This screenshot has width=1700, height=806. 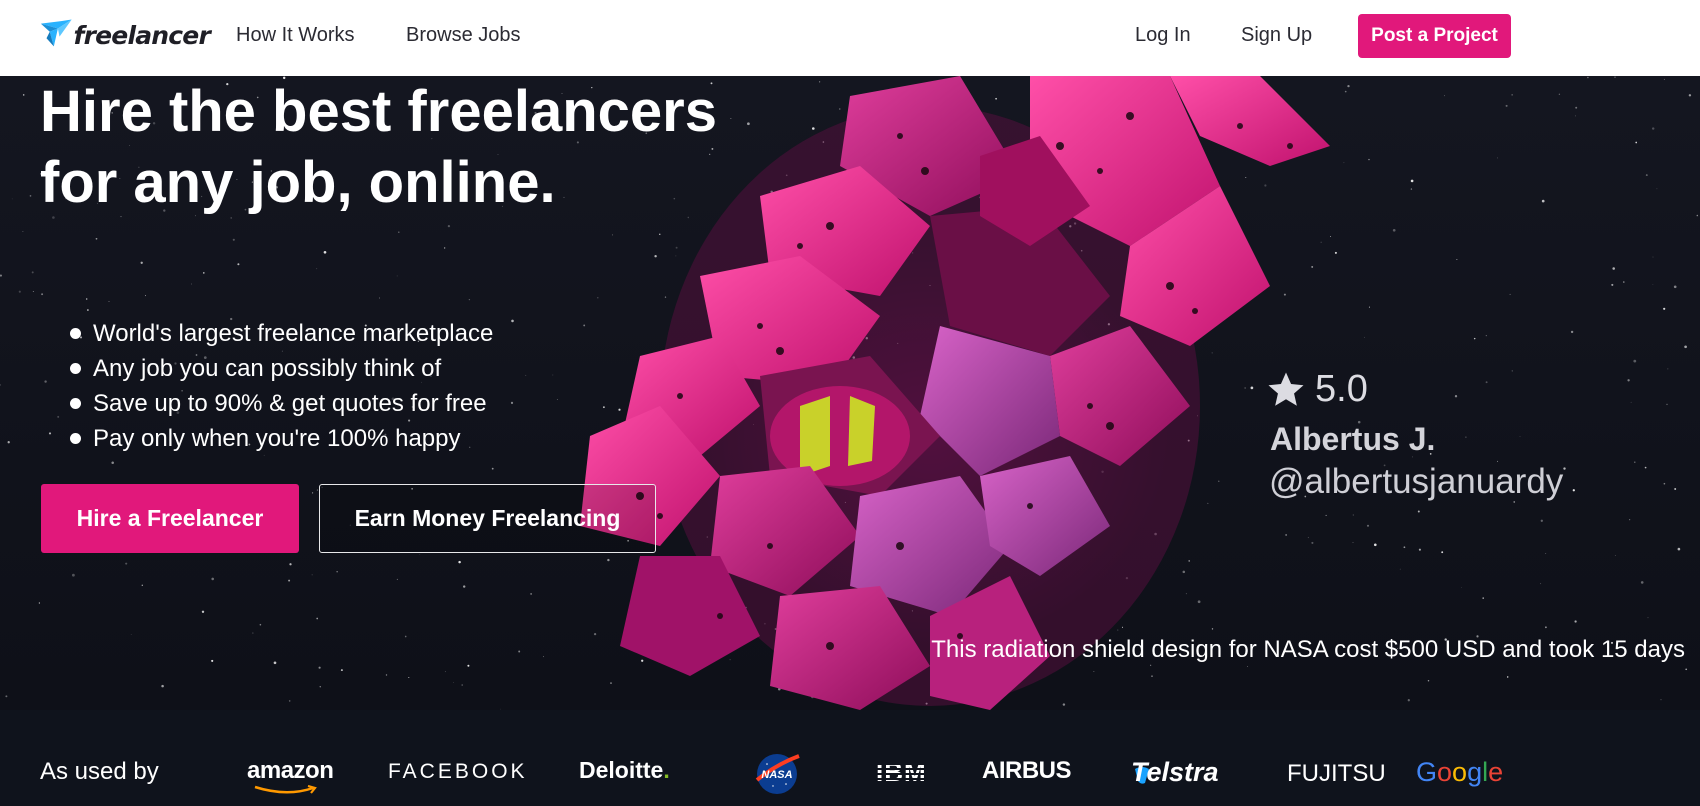 I want to click on freelancer-logo: freelancer, so click(x=125, y=35).